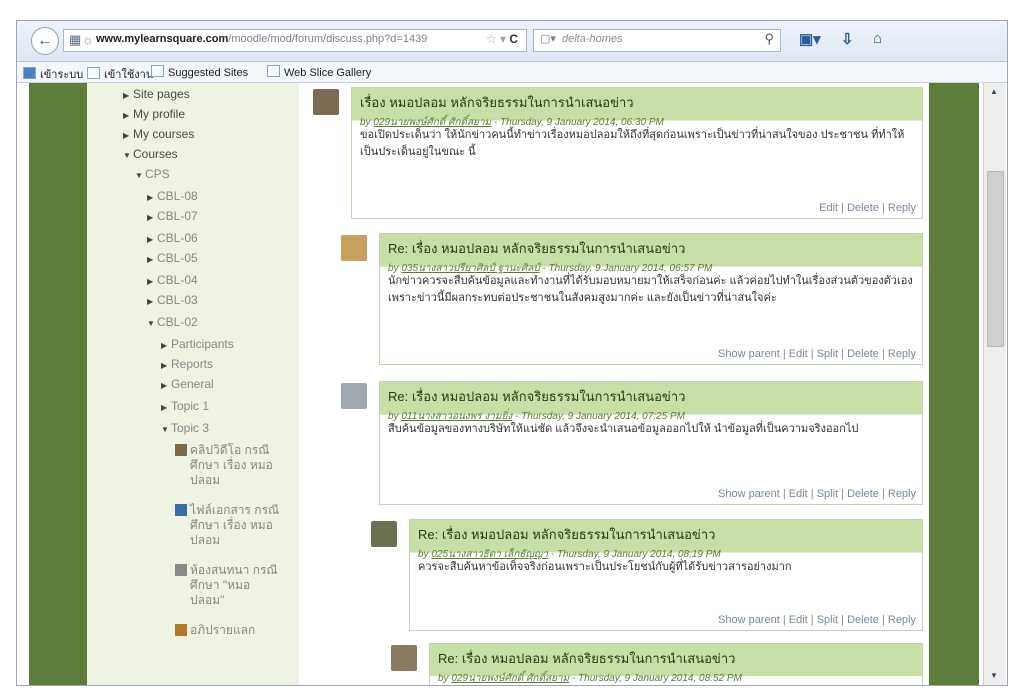 The image size is (1027, 690). I want to click on sidebar-item: ▶ Site pages, so click(156, 94).